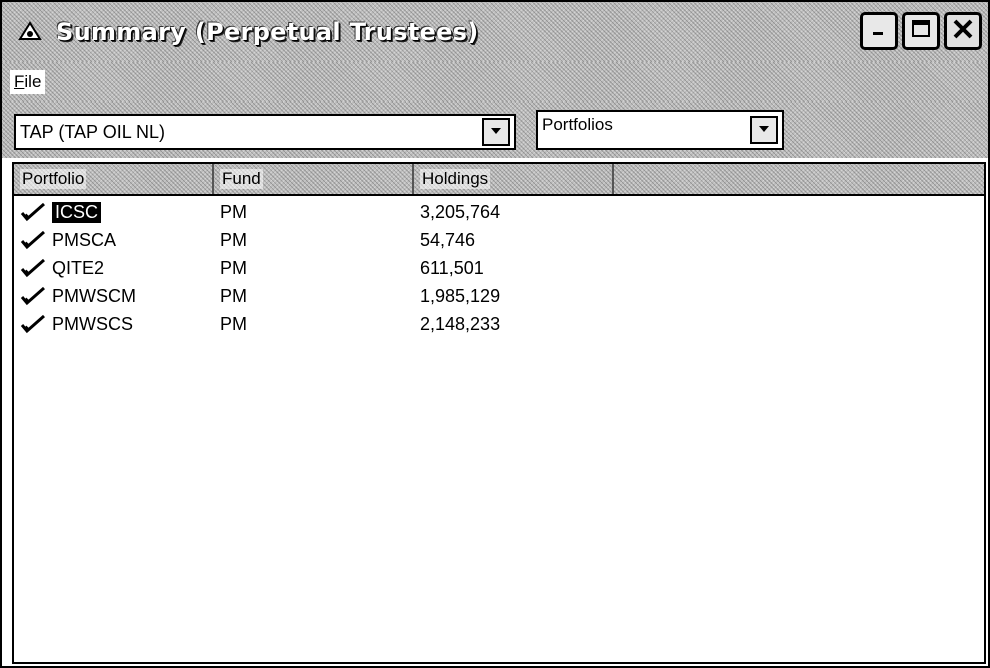 The height and width of the screenshot is (668, 990). I want to click on toolbar: TAP (TAP OIL NL) Portfolios, so click(495, 130).